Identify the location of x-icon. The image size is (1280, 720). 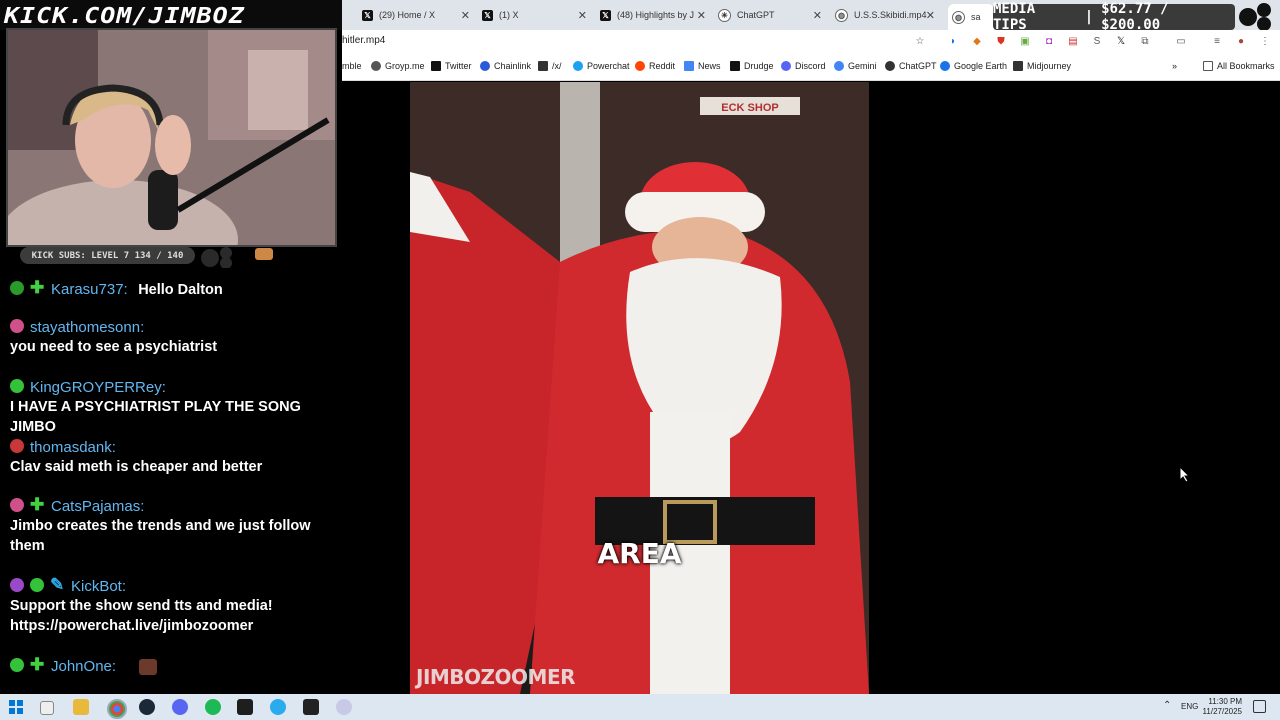
(436, 66).